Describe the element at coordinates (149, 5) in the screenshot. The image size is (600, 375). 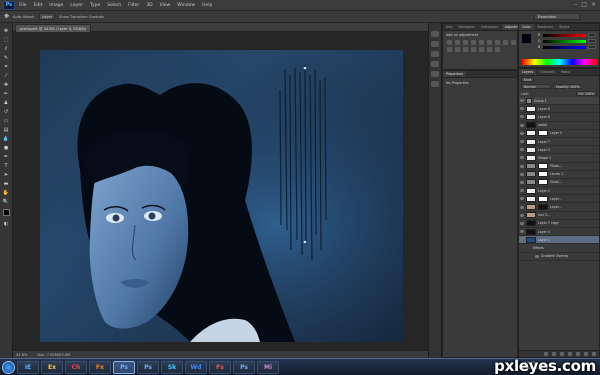
I see `menu-3d: 3D` at that location.